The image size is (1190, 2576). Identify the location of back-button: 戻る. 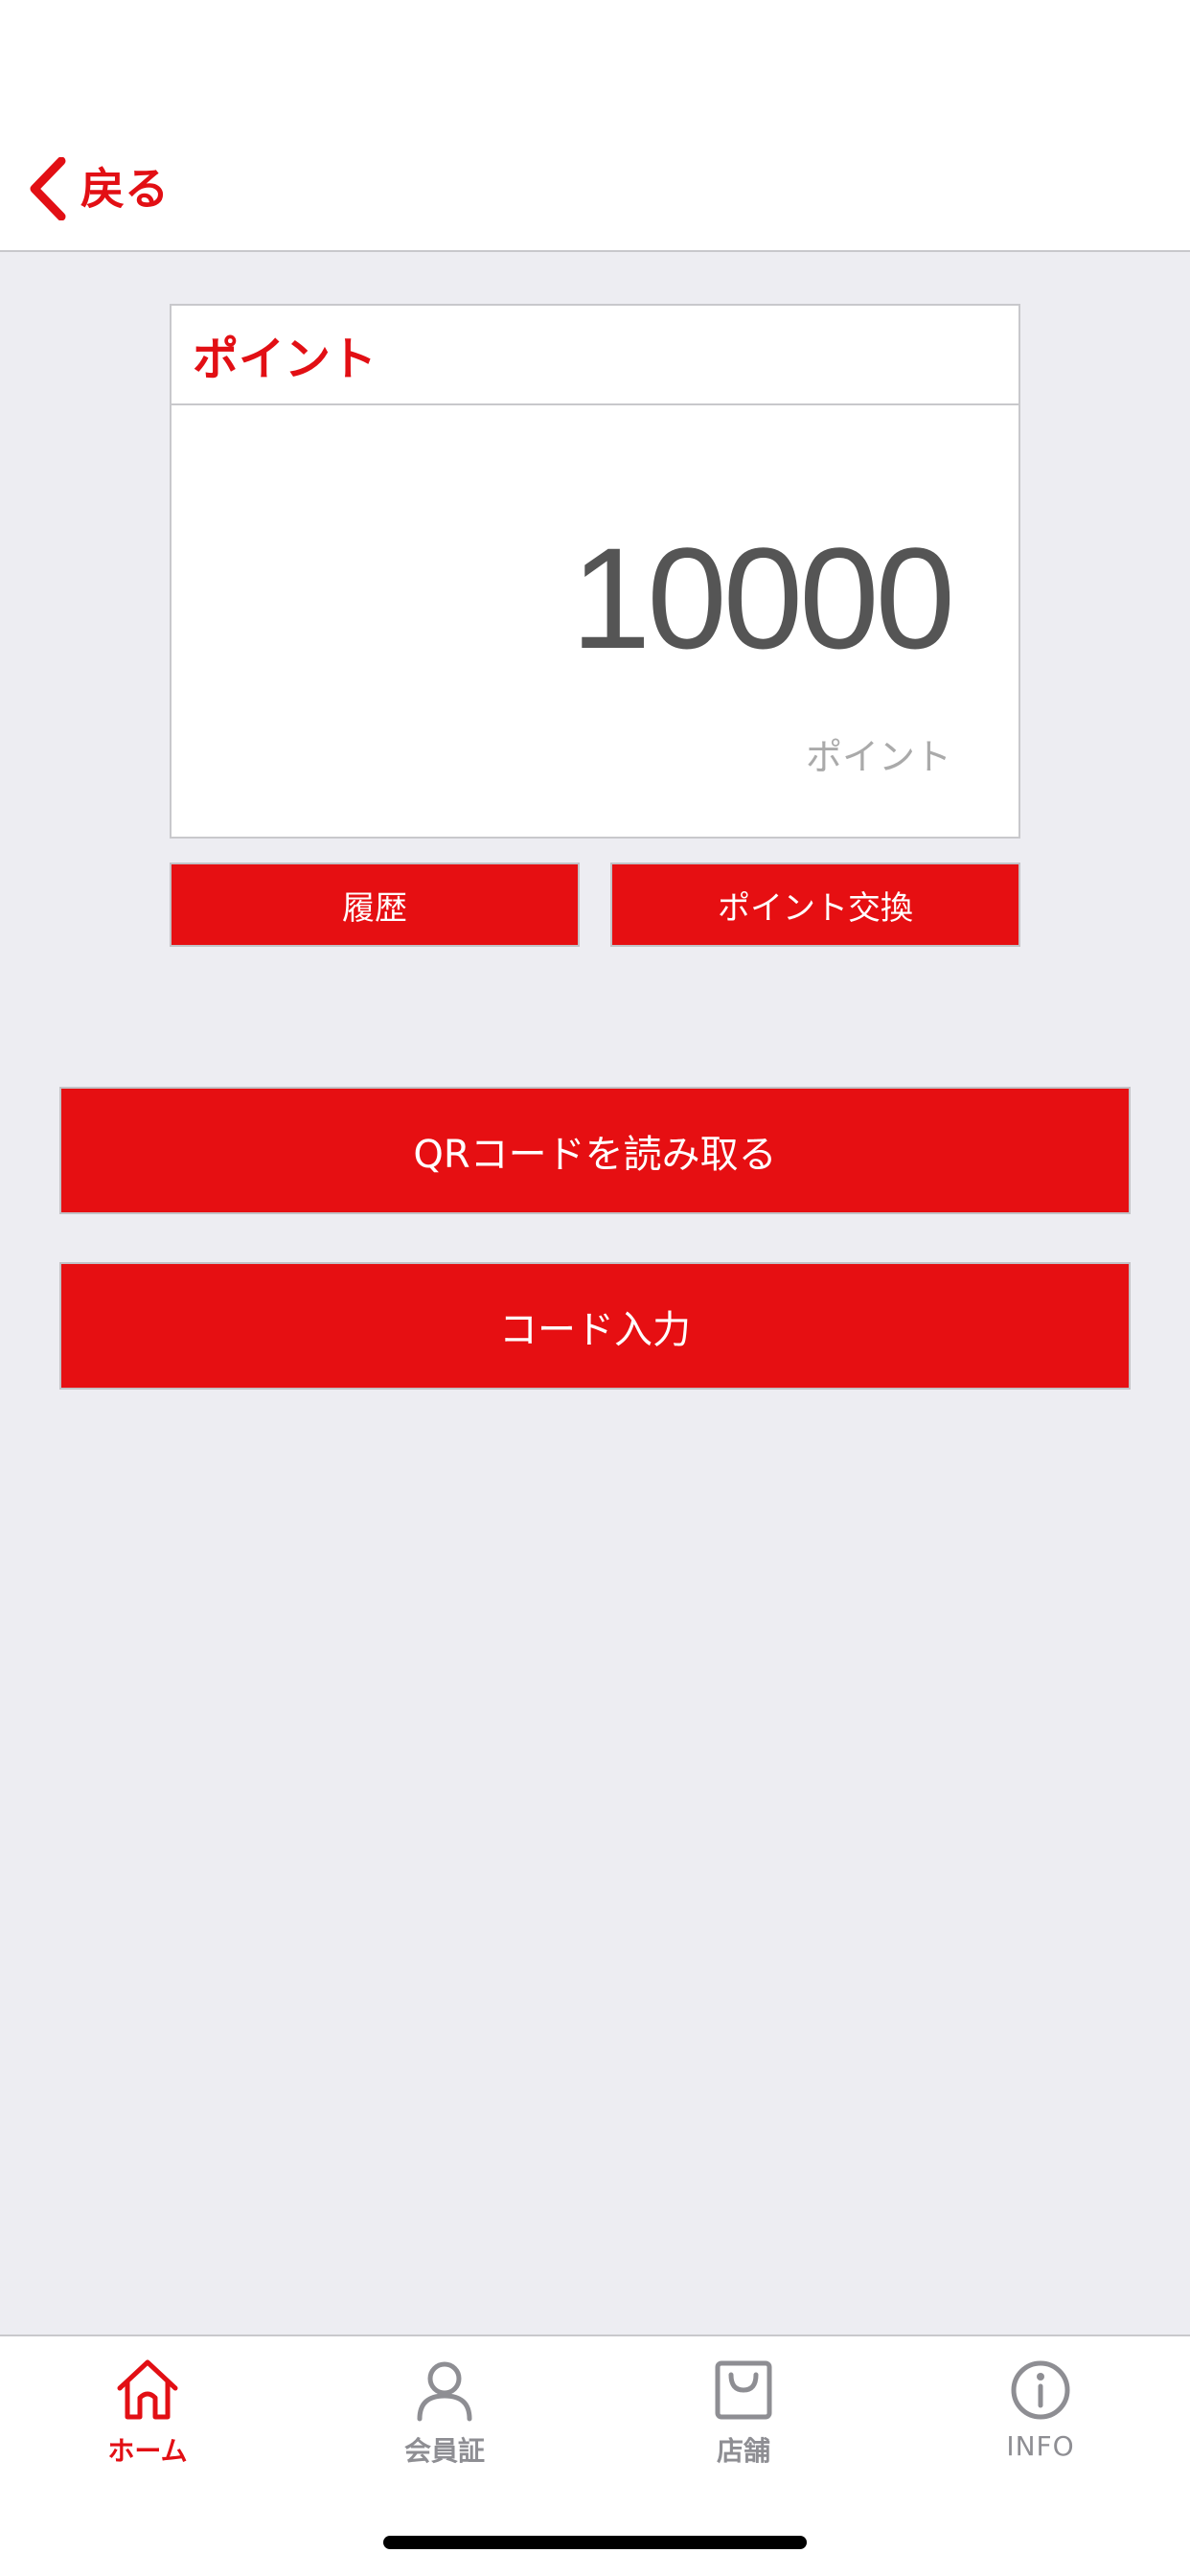
(99, 188).